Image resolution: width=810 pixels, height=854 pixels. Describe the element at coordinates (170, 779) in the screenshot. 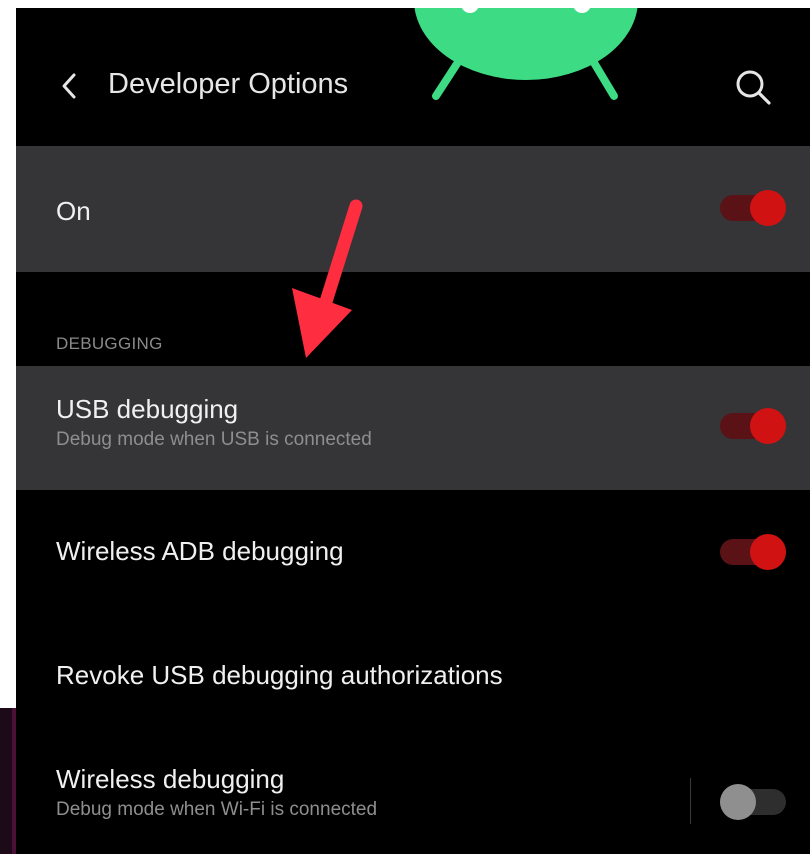

I see `setting-title: Wireless debugging` at that location.